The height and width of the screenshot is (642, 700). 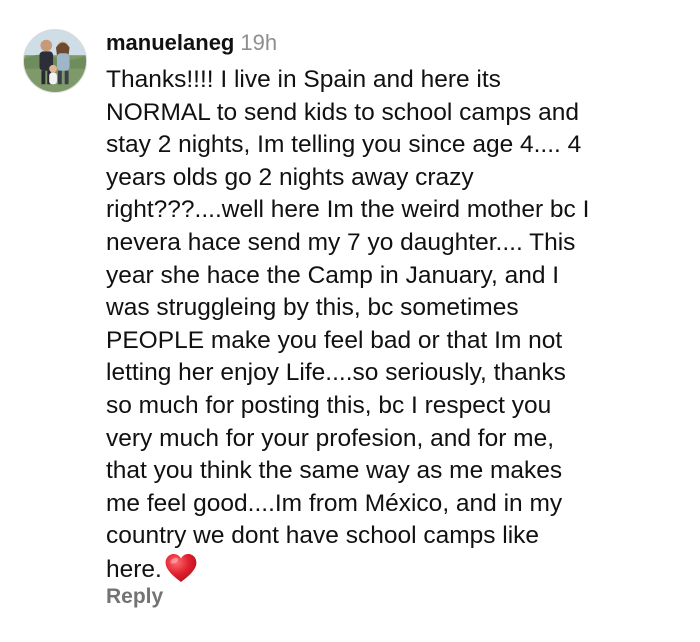 What do you see at coordinates (333, 275) in the screenshot?
I see `comment-line: year she hace the Camp in January, and I` at bounding box center [333, 275].